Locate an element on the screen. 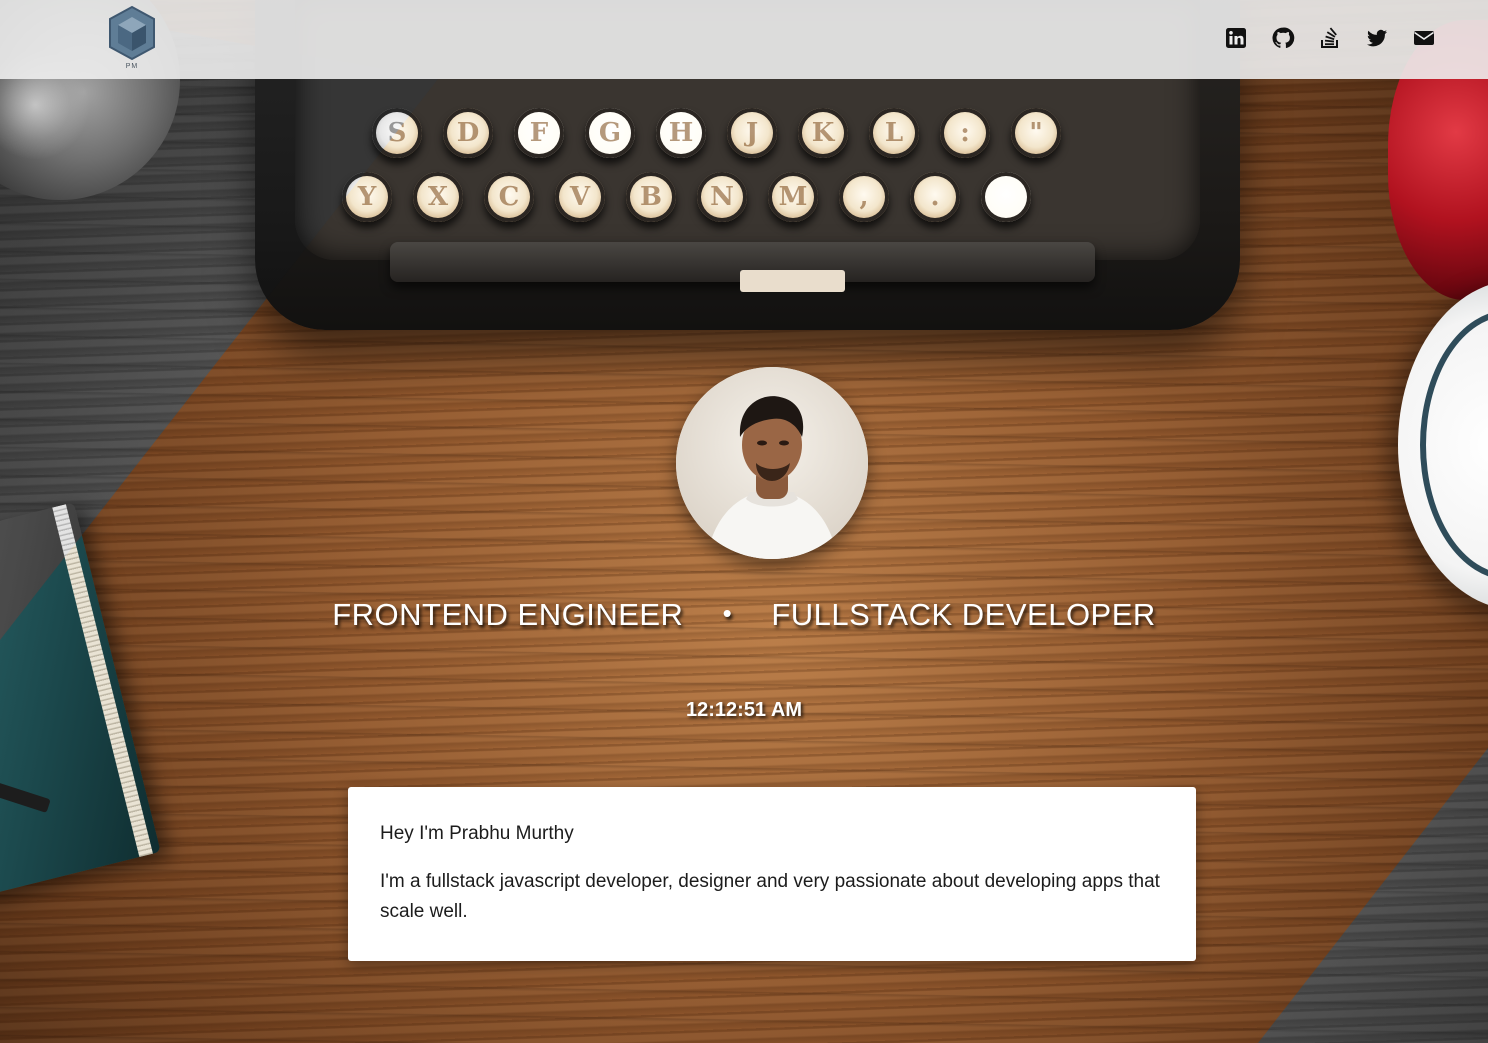  typewriter-key: M is located at coordinates (793, 197).